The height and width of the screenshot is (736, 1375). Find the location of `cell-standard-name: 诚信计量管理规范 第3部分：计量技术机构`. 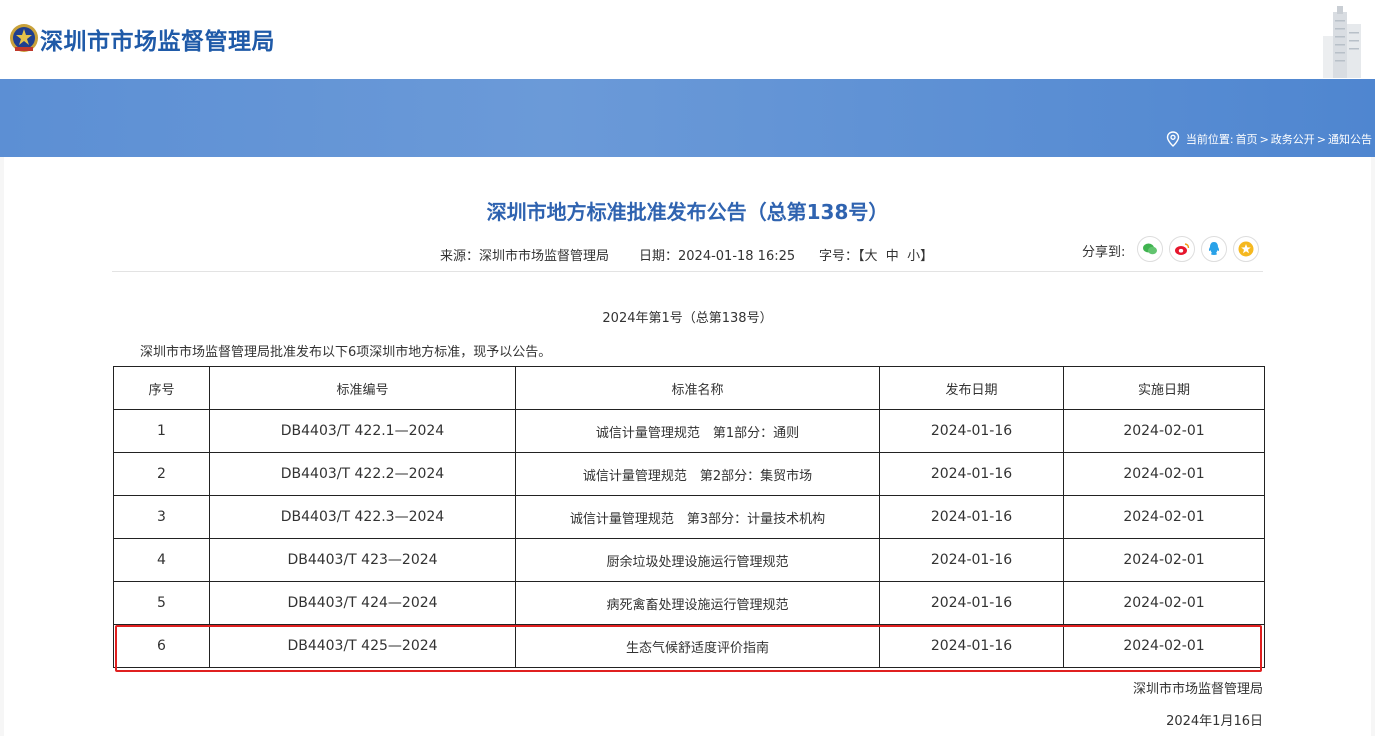

cell-standard-name: 诚信计量管理规范 第3部分：计量技术机构 is located at coordinates (697, 517).